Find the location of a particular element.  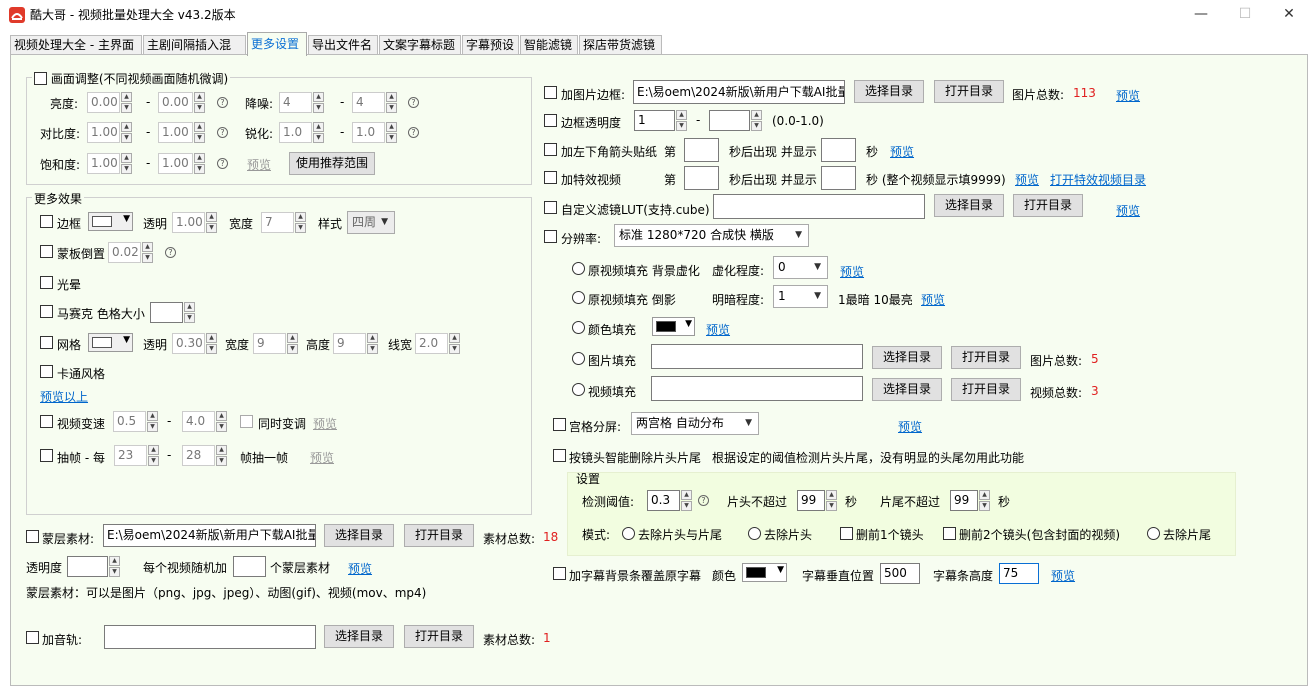

border-checkbox is located at coordinates (46, 221).